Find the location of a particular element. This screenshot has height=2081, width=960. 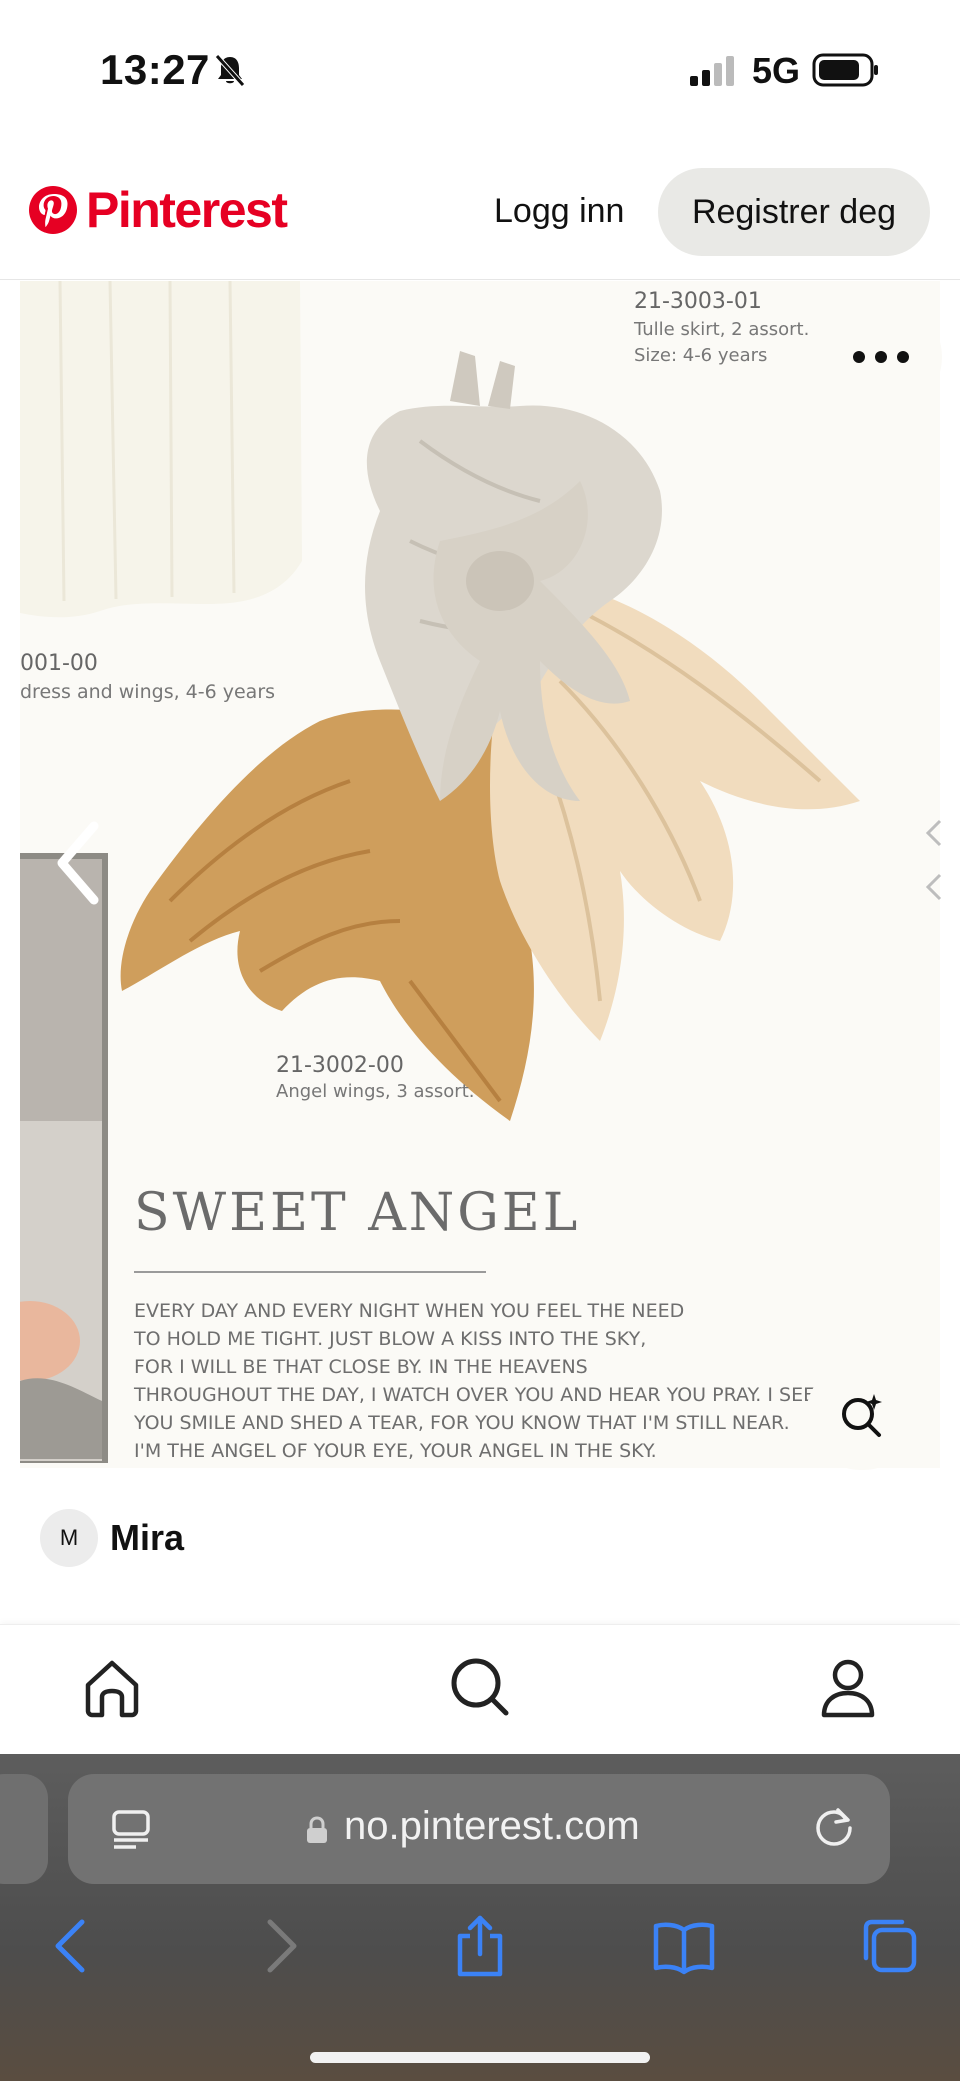

lock-icon is located at coordinates (317, 1829).